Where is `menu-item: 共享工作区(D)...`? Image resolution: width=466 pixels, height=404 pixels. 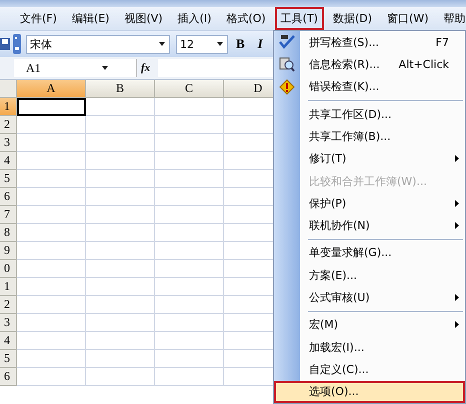
menu-item: 共享工作区(D)... is located at coordinates (369, 114).